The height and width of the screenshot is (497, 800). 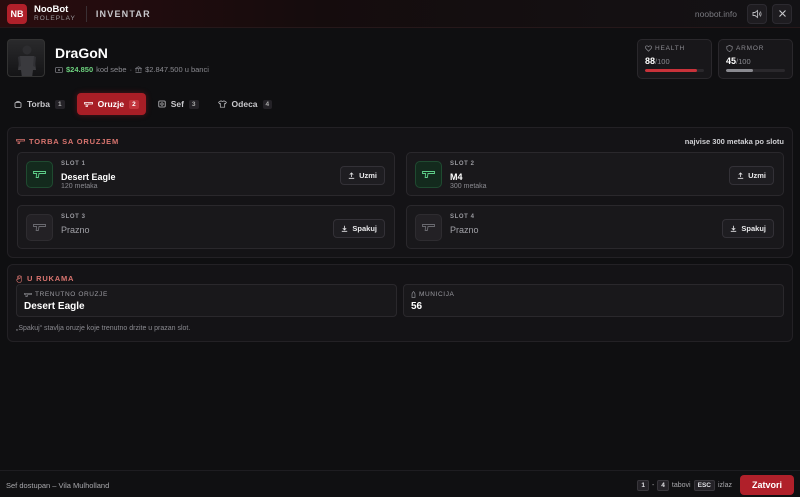 I want to click on tab-label: Torba, so click(x=38, y=104).